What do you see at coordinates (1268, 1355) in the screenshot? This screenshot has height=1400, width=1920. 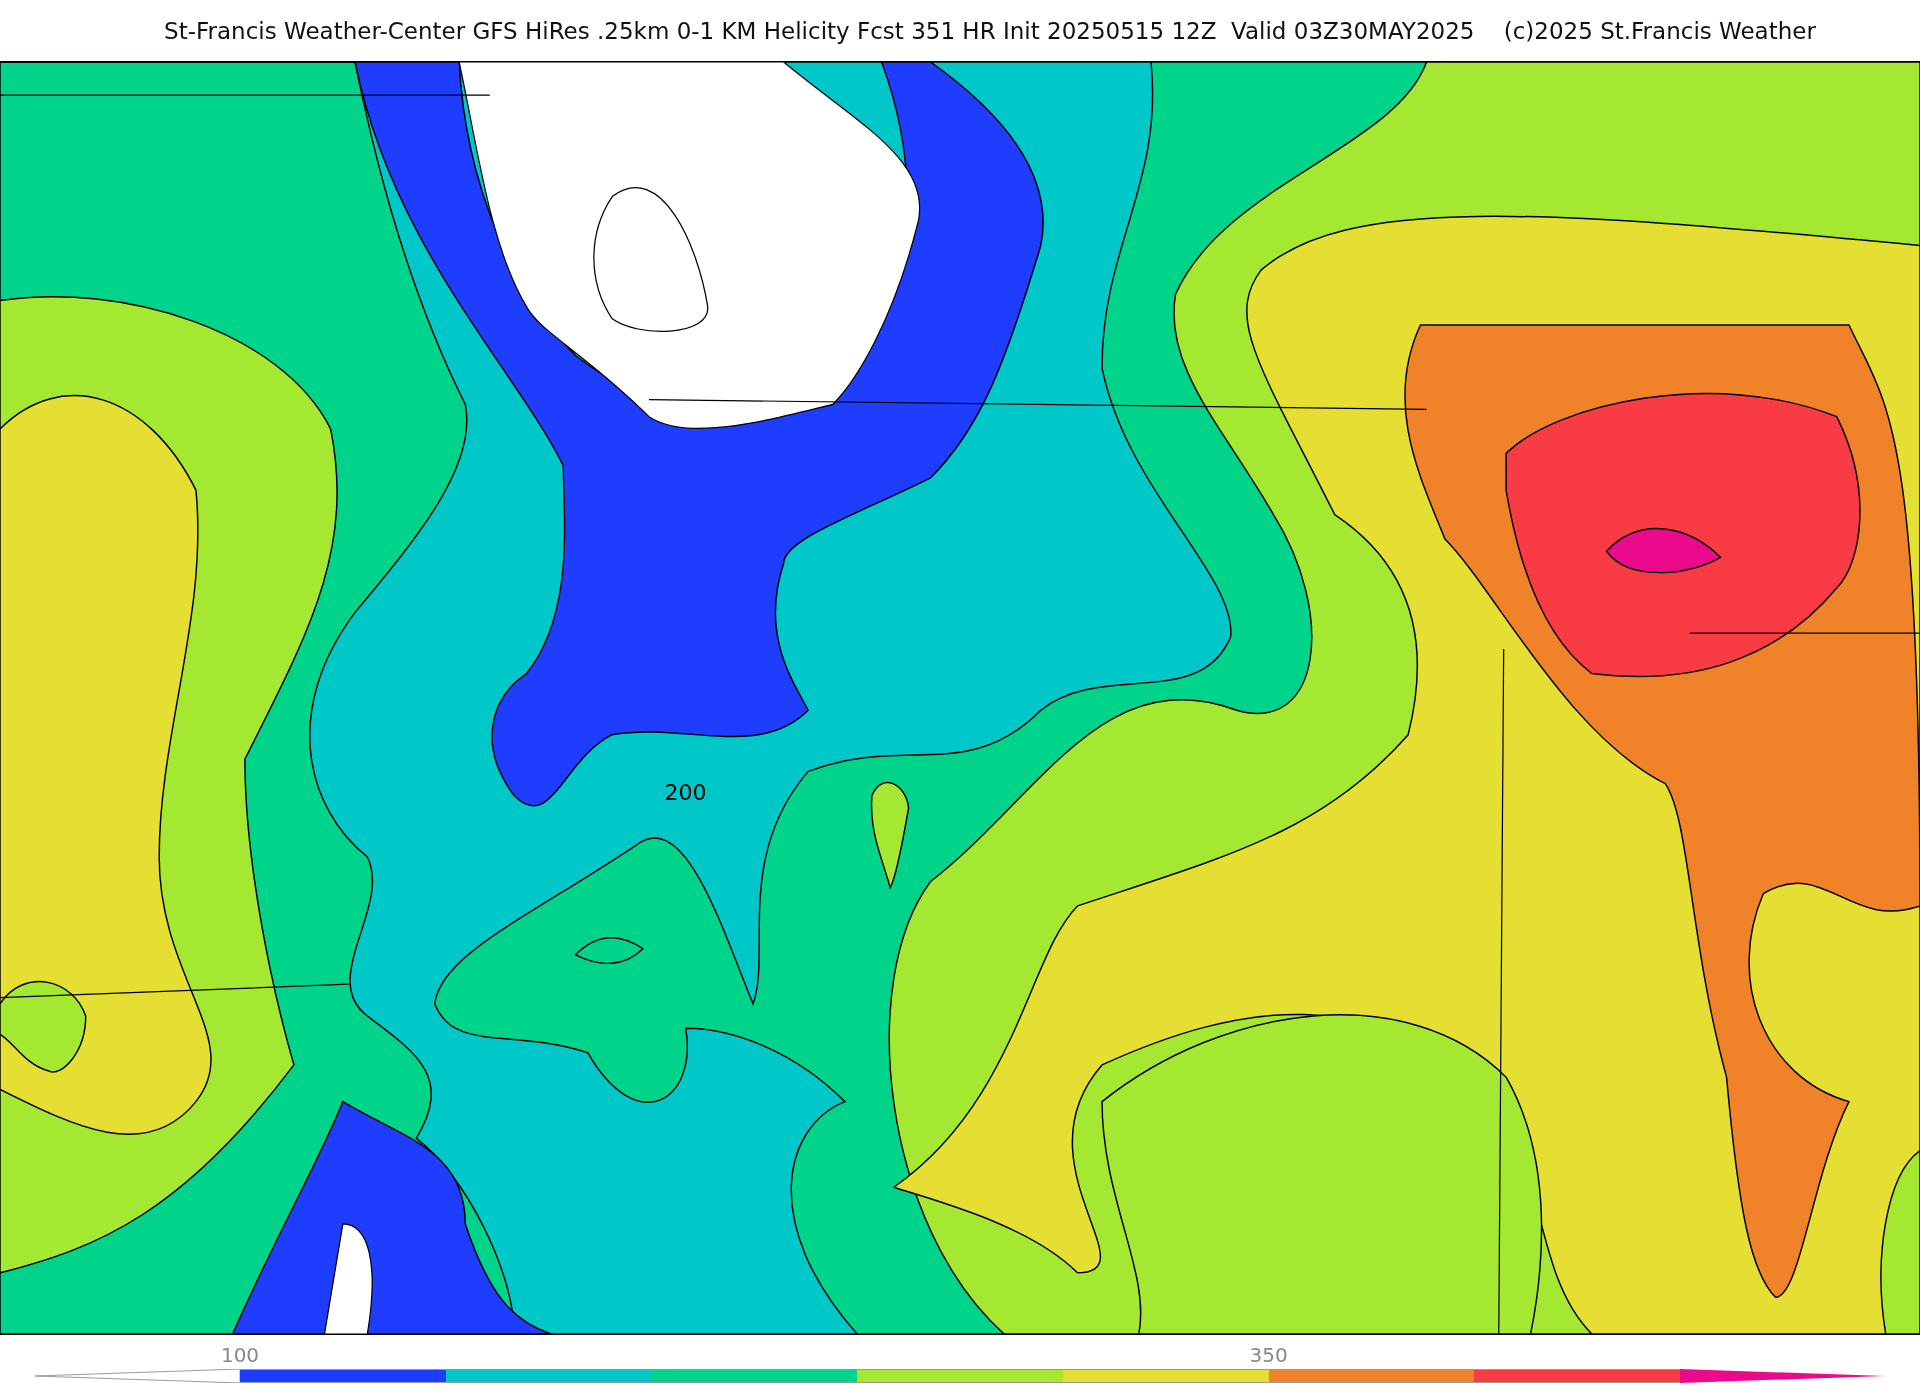 I see `colorbar-tick-label: 350` at bounding box center [1268, 1355].